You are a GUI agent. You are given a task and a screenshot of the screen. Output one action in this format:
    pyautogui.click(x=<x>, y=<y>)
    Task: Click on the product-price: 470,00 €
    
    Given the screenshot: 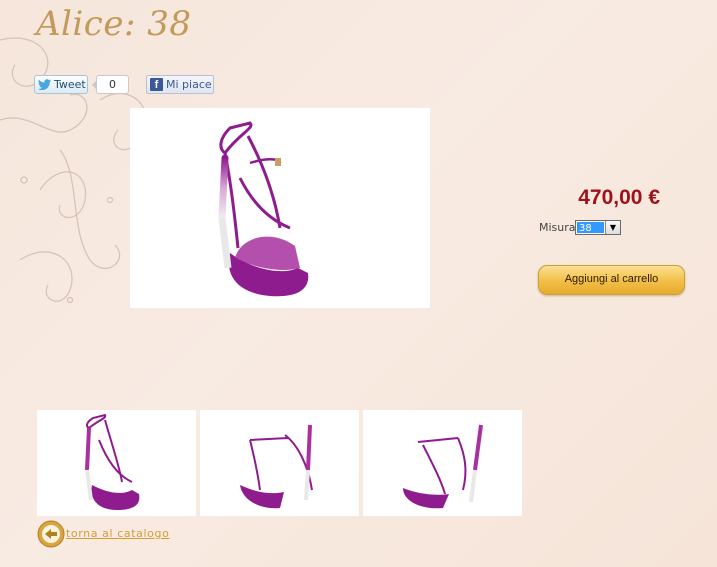 What is the action you would take?
    pyautogui.click(x=619, y=197)
    